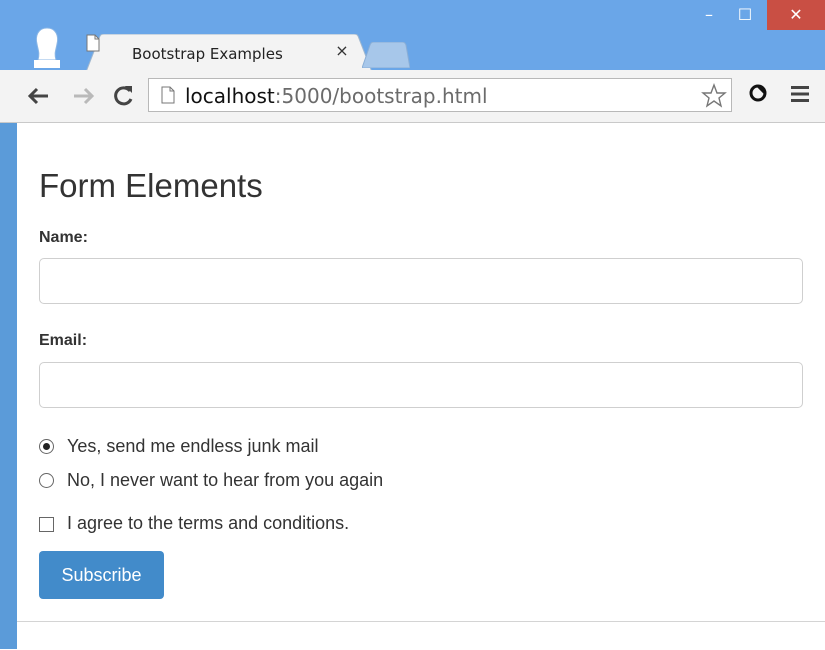 Image resolution: width=825 pixels, height=650 pixels. I want to click on address-bar: localhost:5000/bootstrap.html, so click(440, 95).